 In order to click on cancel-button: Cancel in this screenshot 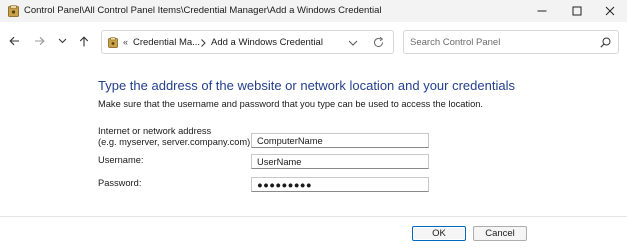, I will do `click(500, 233)`.